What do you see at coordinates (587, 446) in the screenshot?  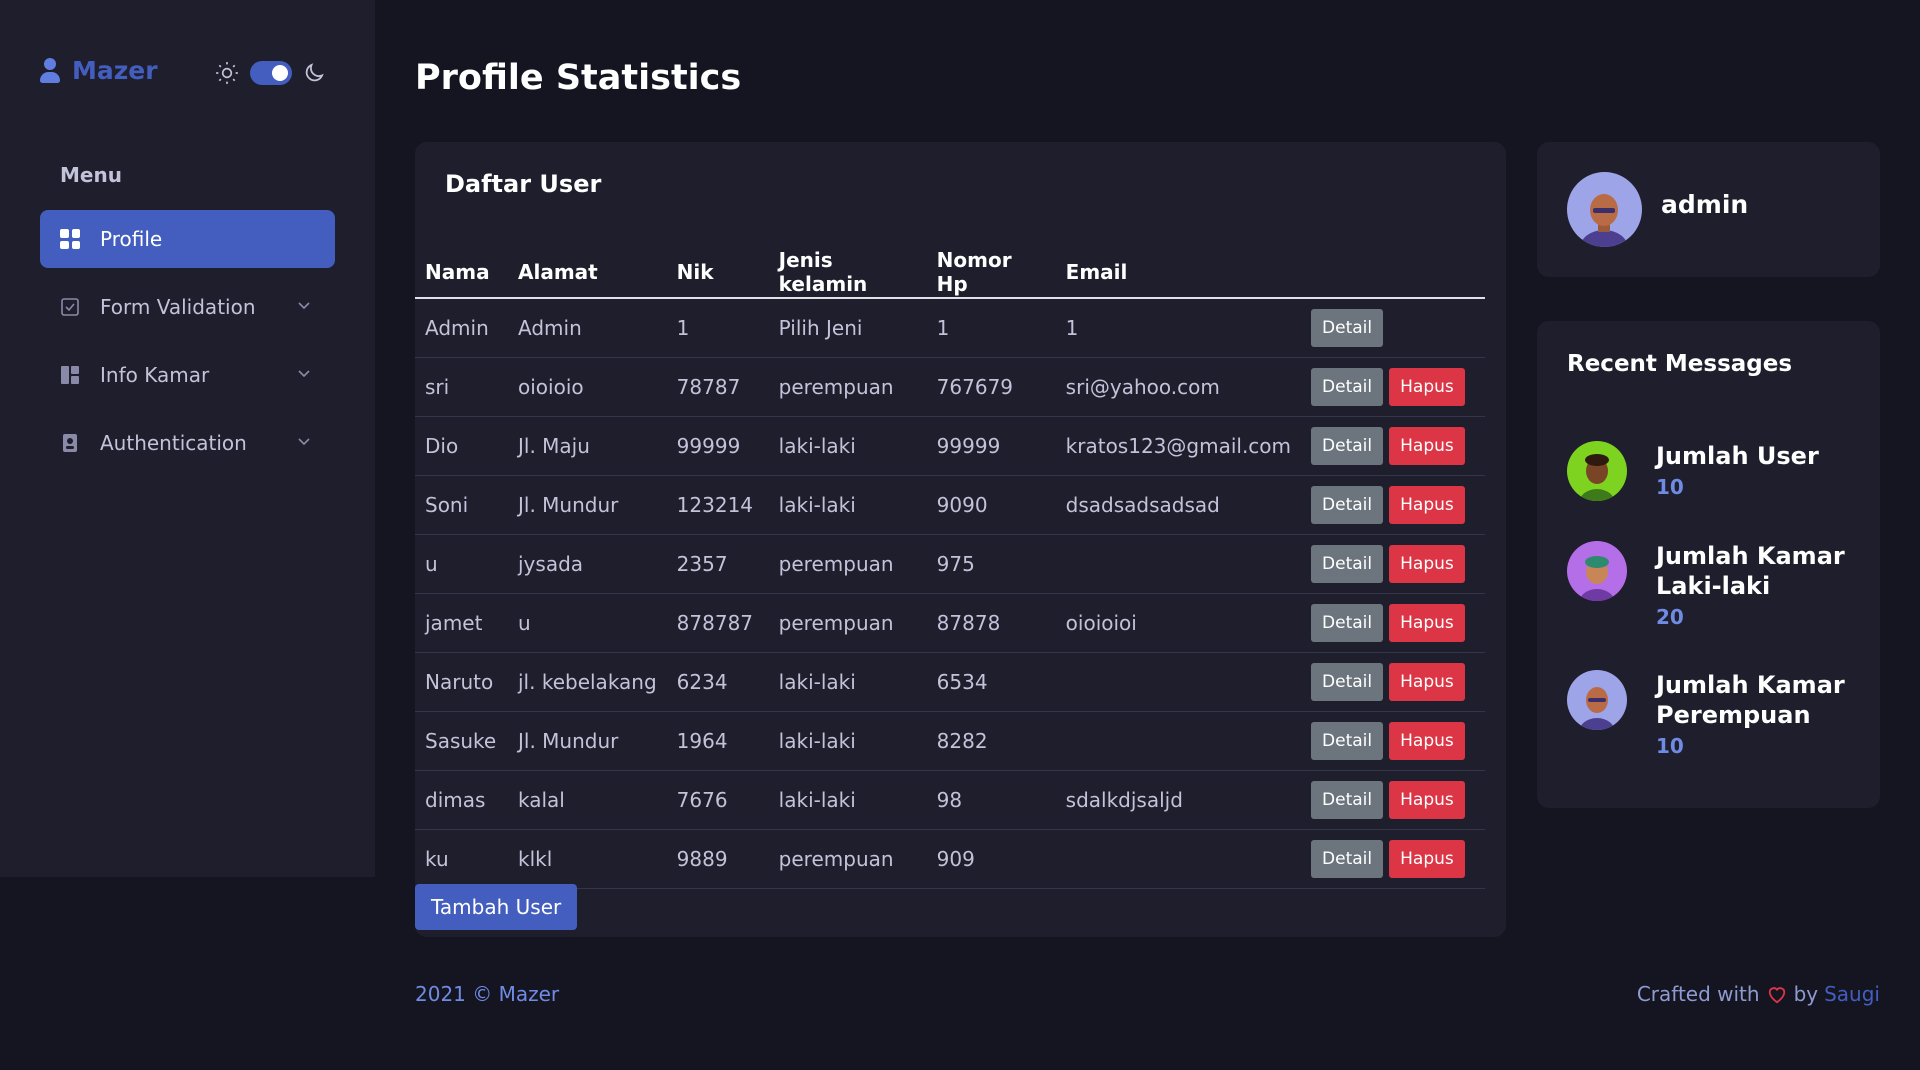 I see `table-cell-alamat: Jl. Maju` at bounding box center [587, 446].